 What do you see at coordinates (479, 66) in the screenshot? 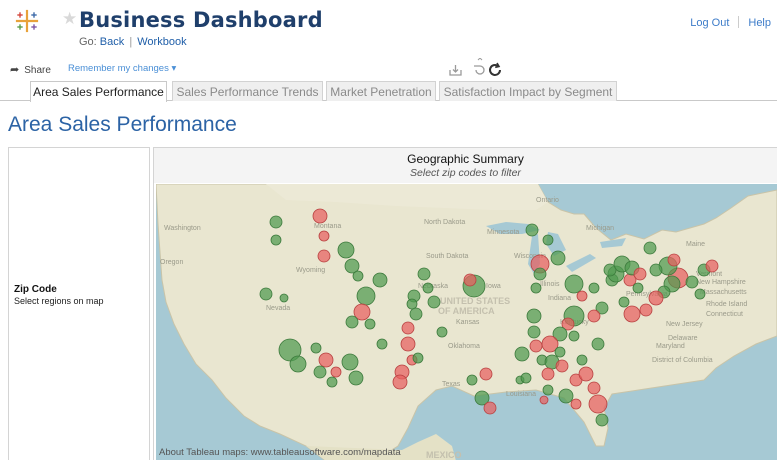
I see `revert-icon` at bounding box center [479, 66].